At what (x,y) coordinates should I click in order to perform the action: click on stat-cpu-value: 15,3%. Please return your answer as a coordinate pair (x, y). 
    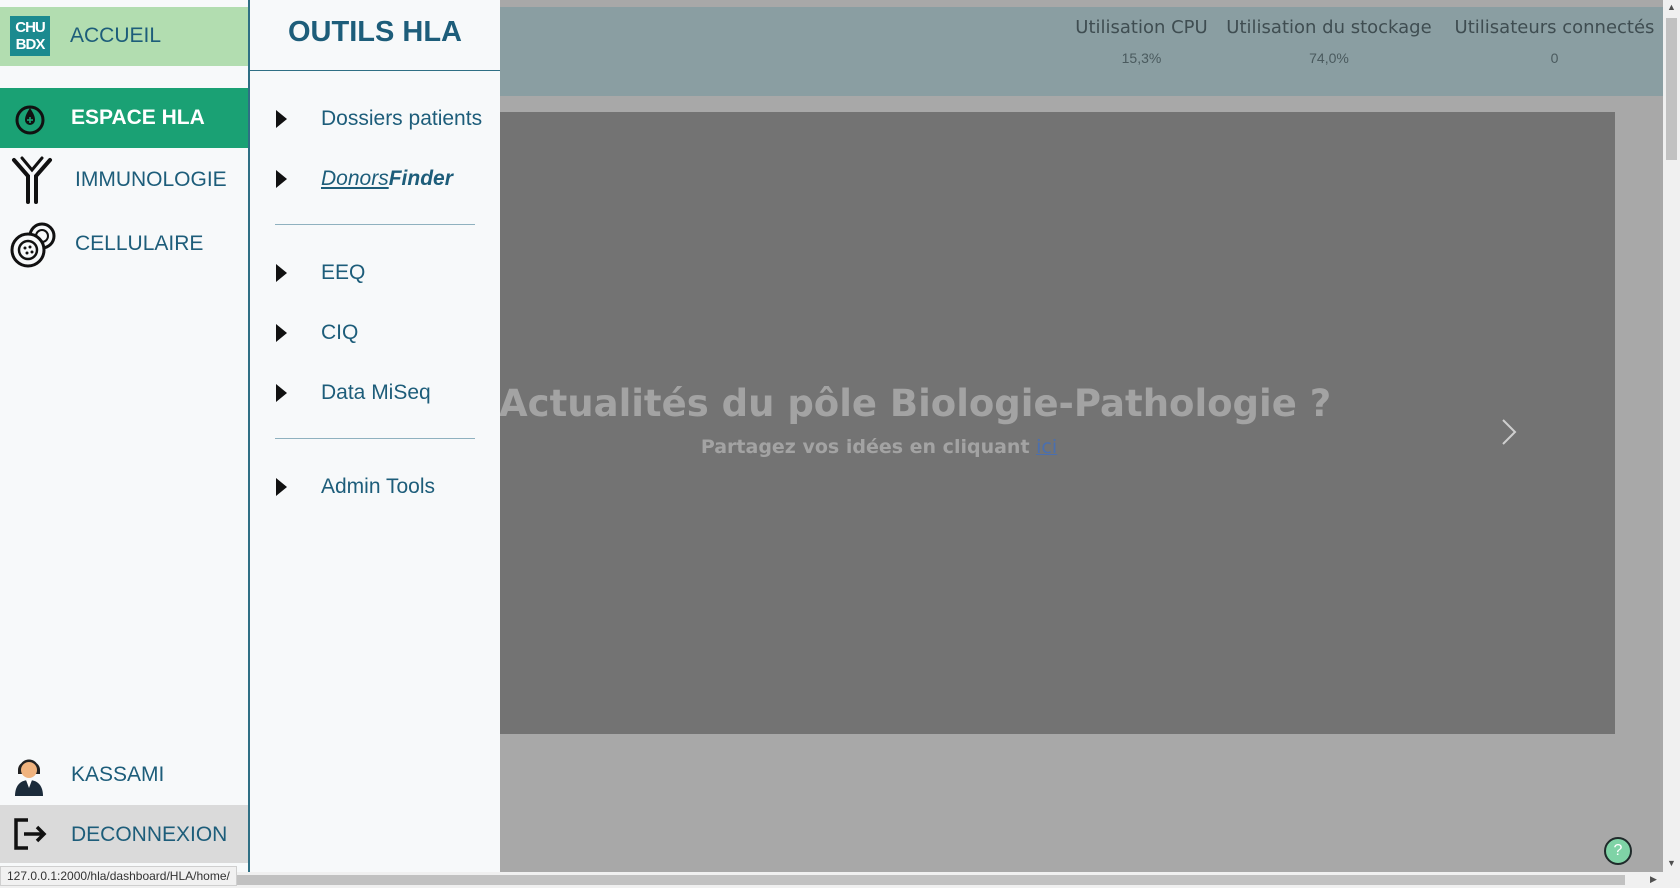
    Looking at the image, I should click on (1141, 58).